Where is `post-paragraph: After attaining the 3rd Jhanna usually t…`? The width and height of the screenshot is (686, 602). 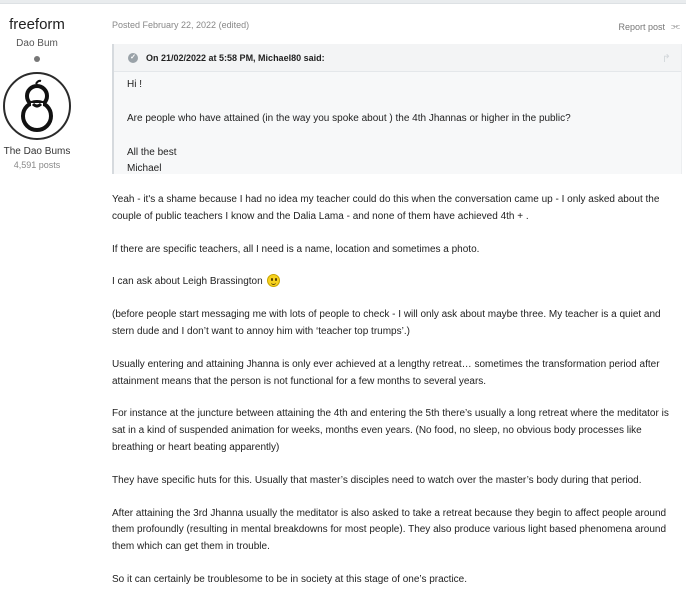
post-paragraph: After attaining the 3rd Jhanna usually t… is located at coordinates (389, 530).